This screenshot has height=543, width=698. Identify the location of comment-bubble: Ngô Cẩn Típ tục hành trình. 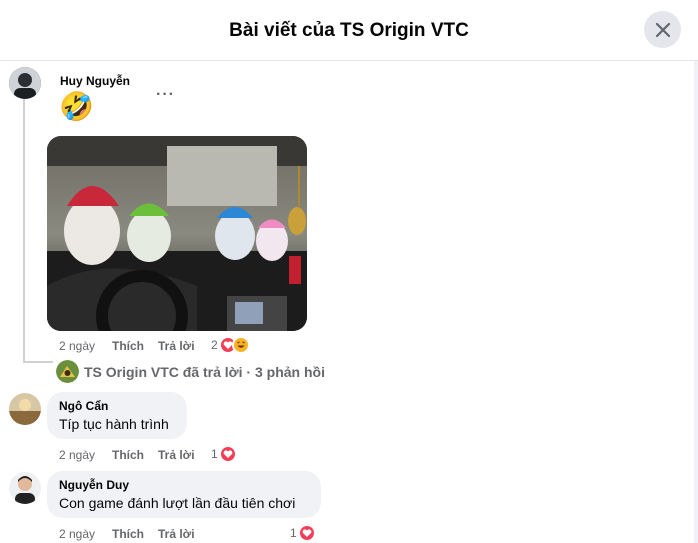
(117, 415).